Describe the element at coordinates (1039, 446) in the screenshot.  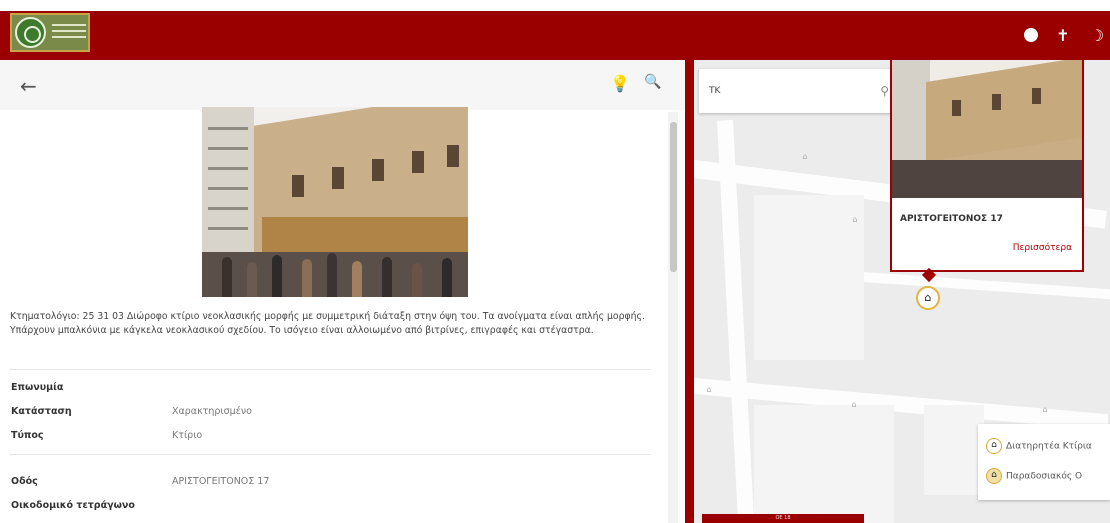
I see `legend-item: ⌂ Διατηρητέα Κτίρια` at that location.